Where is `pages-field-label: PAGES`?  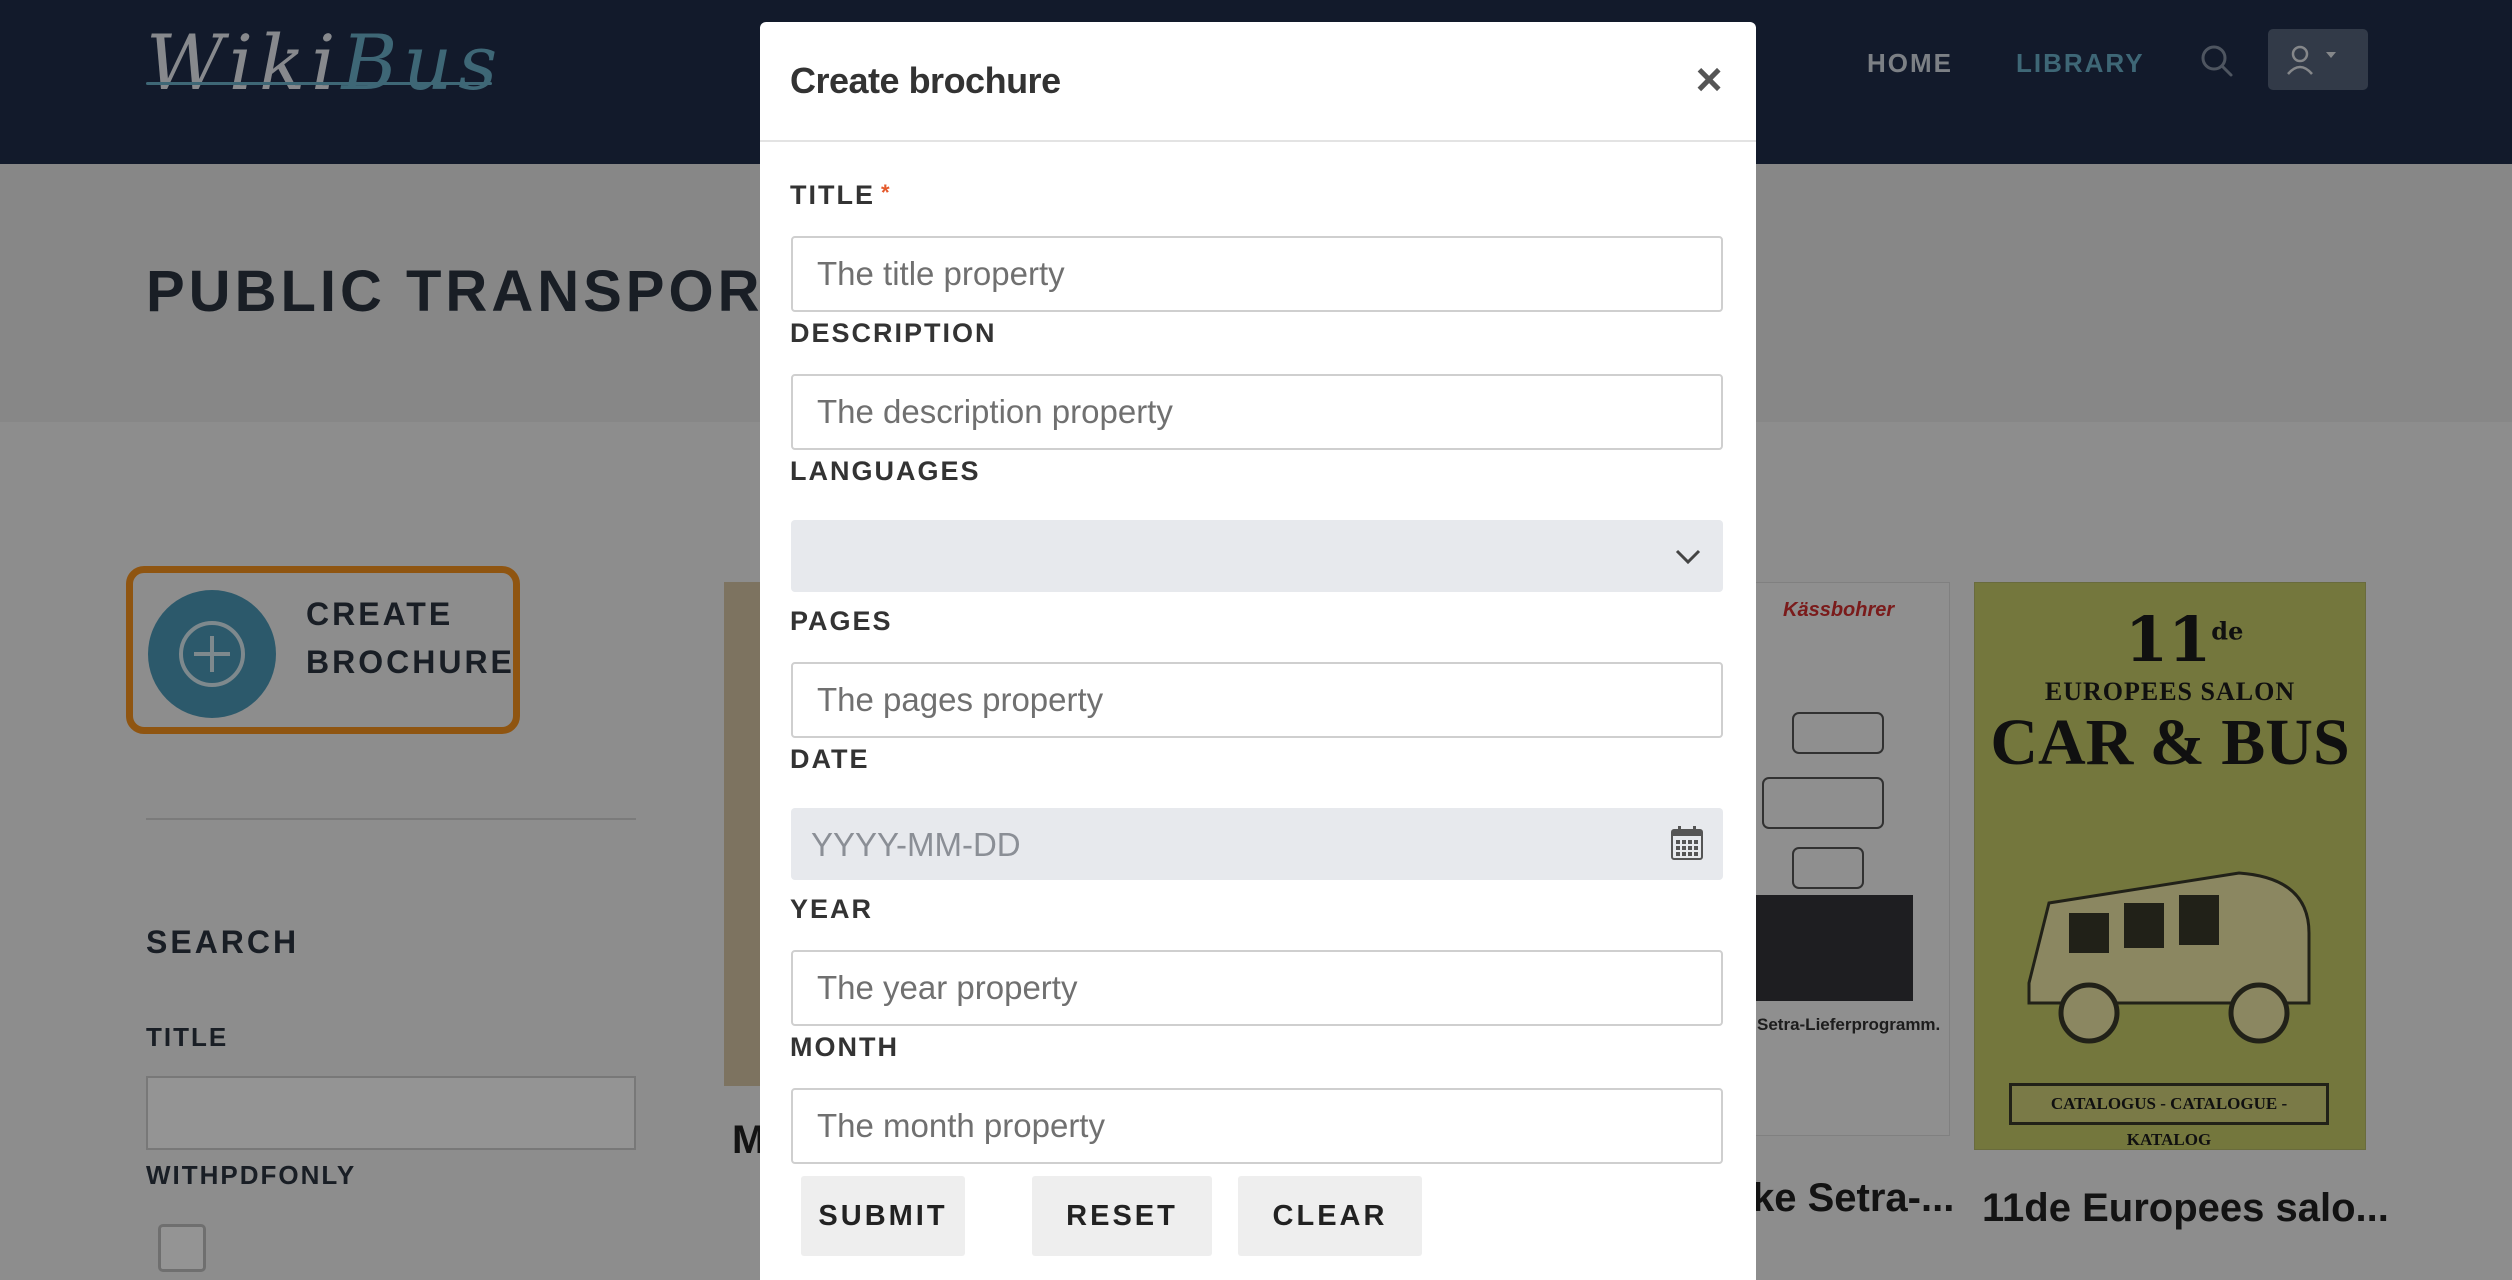 pages-field-label: PAGES is located at coordinates (841, 621).